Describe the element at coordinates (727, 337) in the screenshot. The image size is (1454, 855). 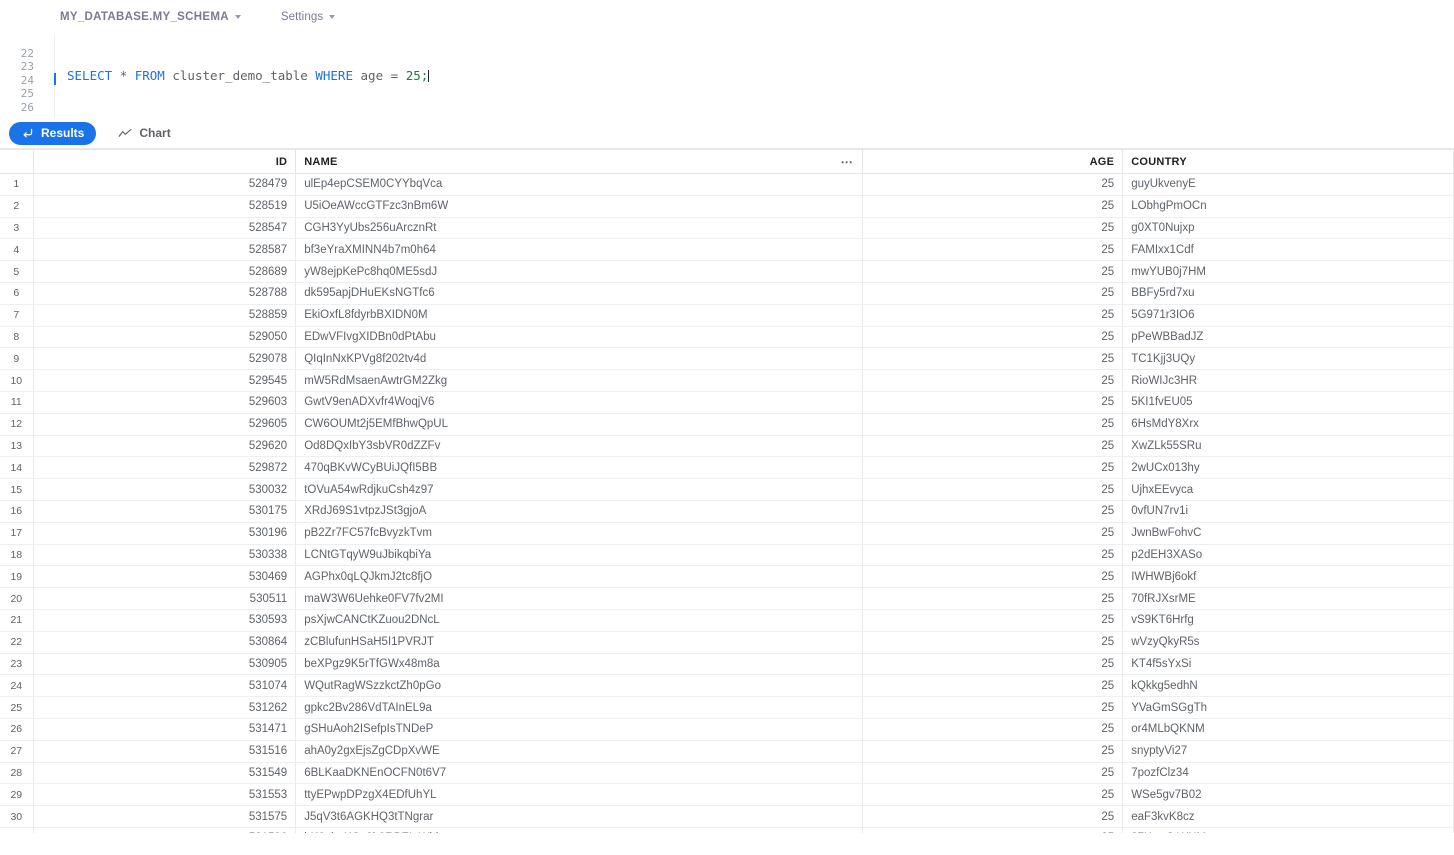
I see `table-row: 8 529050 EDwVFIvgXIDBn0dPtAbu 25 pPeWBBadJZ` at that location.